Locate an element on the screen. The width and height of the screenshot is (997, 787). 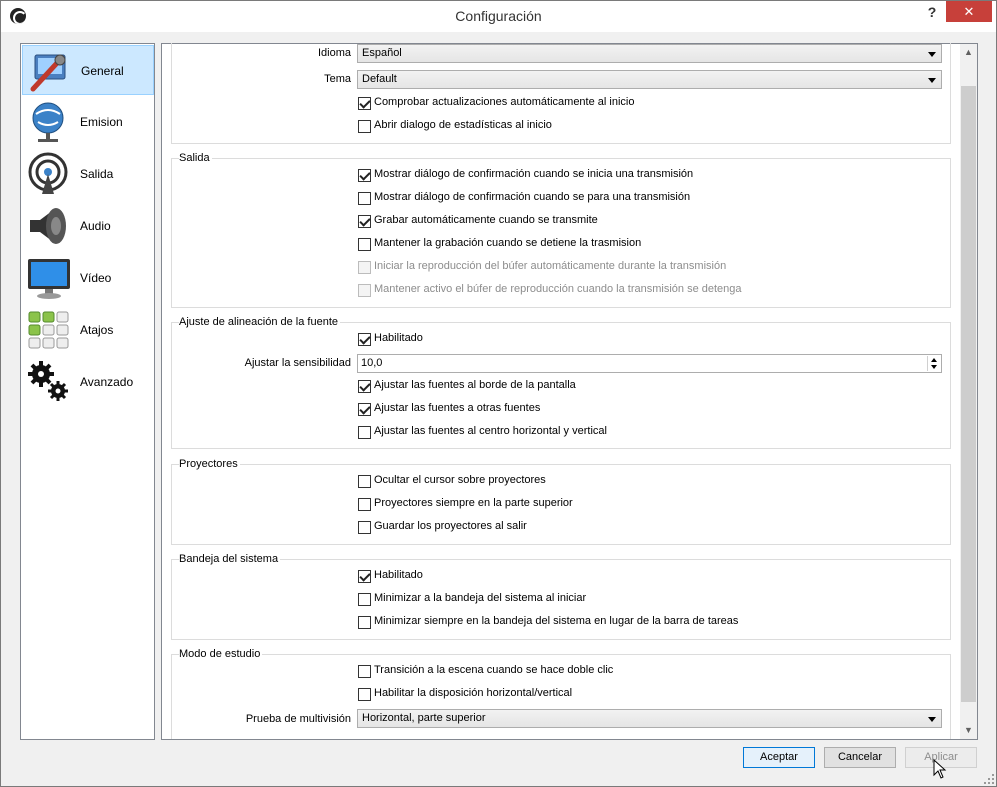
tray-group-title: Bandeja del sistema is located at coordinates (230, 559).